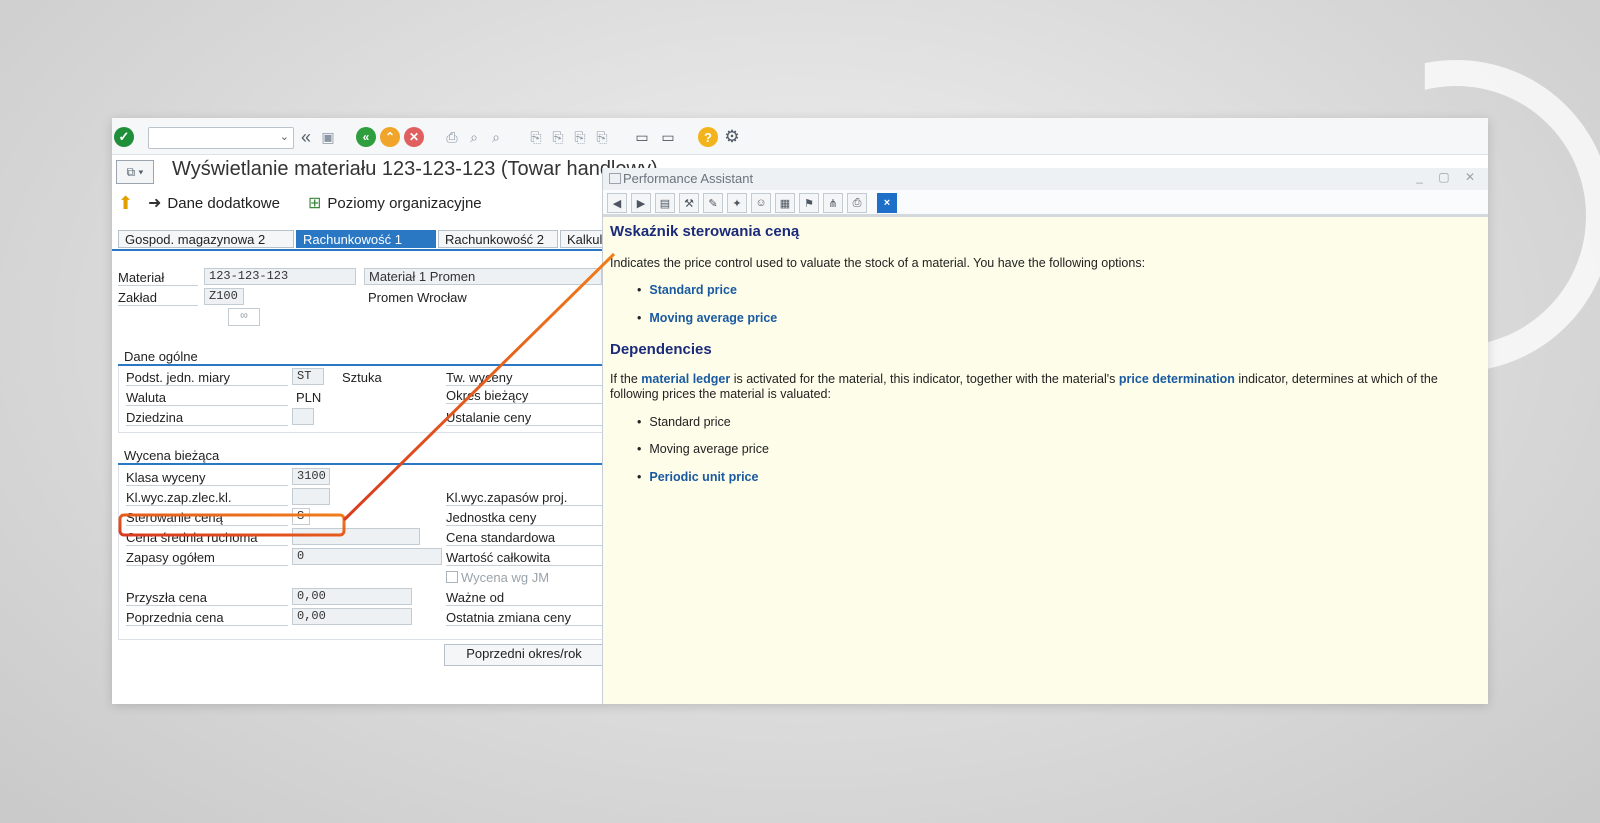  I want to click on previous-period-button: Poprzedni okres/rok, so click(524, 655).